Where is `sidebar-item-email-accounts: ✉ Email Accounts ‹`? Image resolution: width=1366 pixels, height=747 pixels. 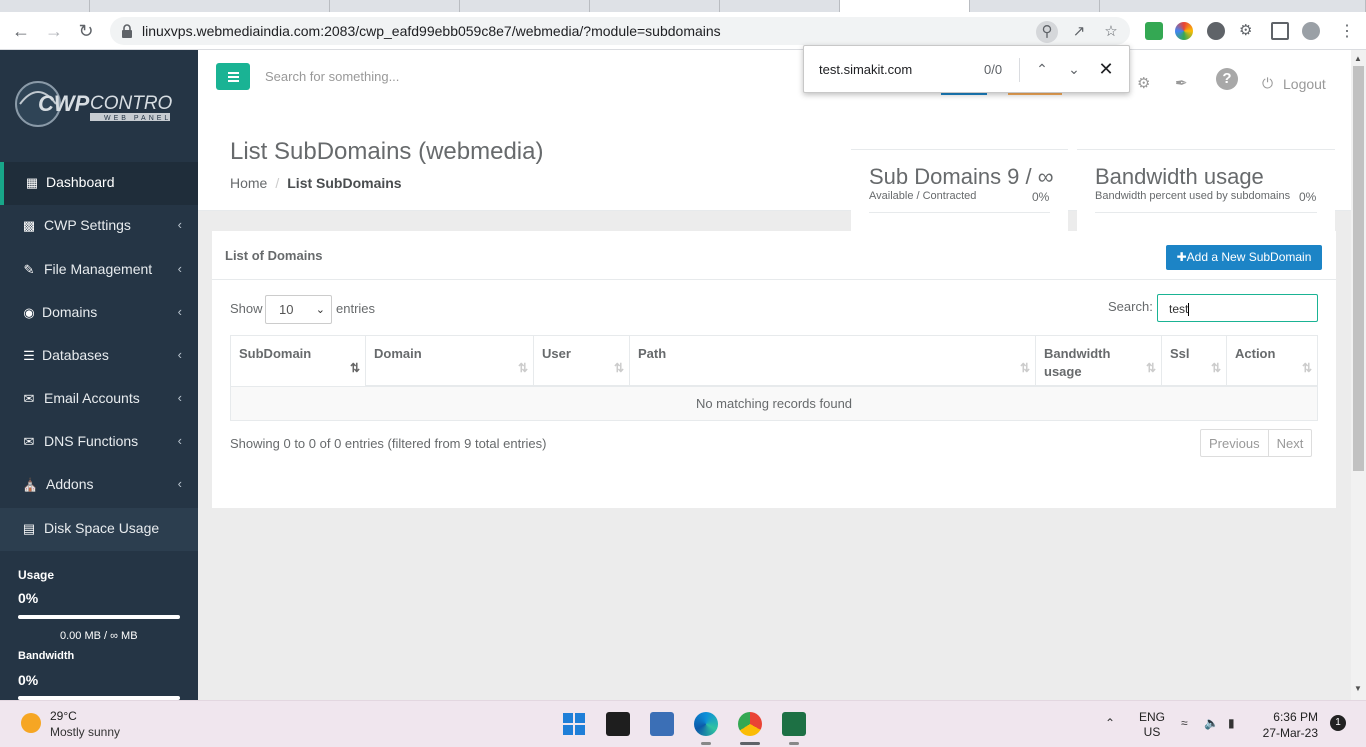 sidebar-item-email-accounts: ✉ Email Accounts ‹ is located at coordinates (99, 399).